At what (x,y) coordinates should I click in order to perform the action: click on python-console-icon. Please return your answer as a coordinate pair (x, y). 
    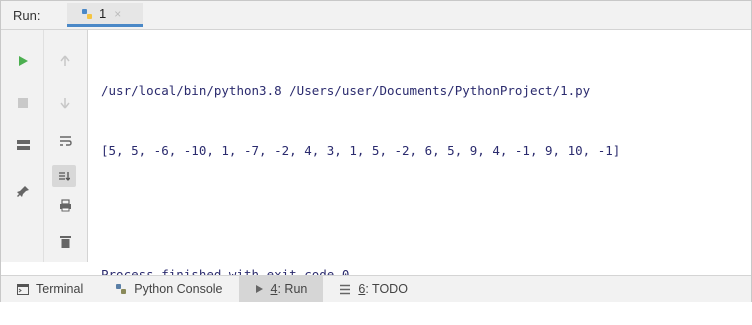
    Looking at the image, I should click on (121, 289).